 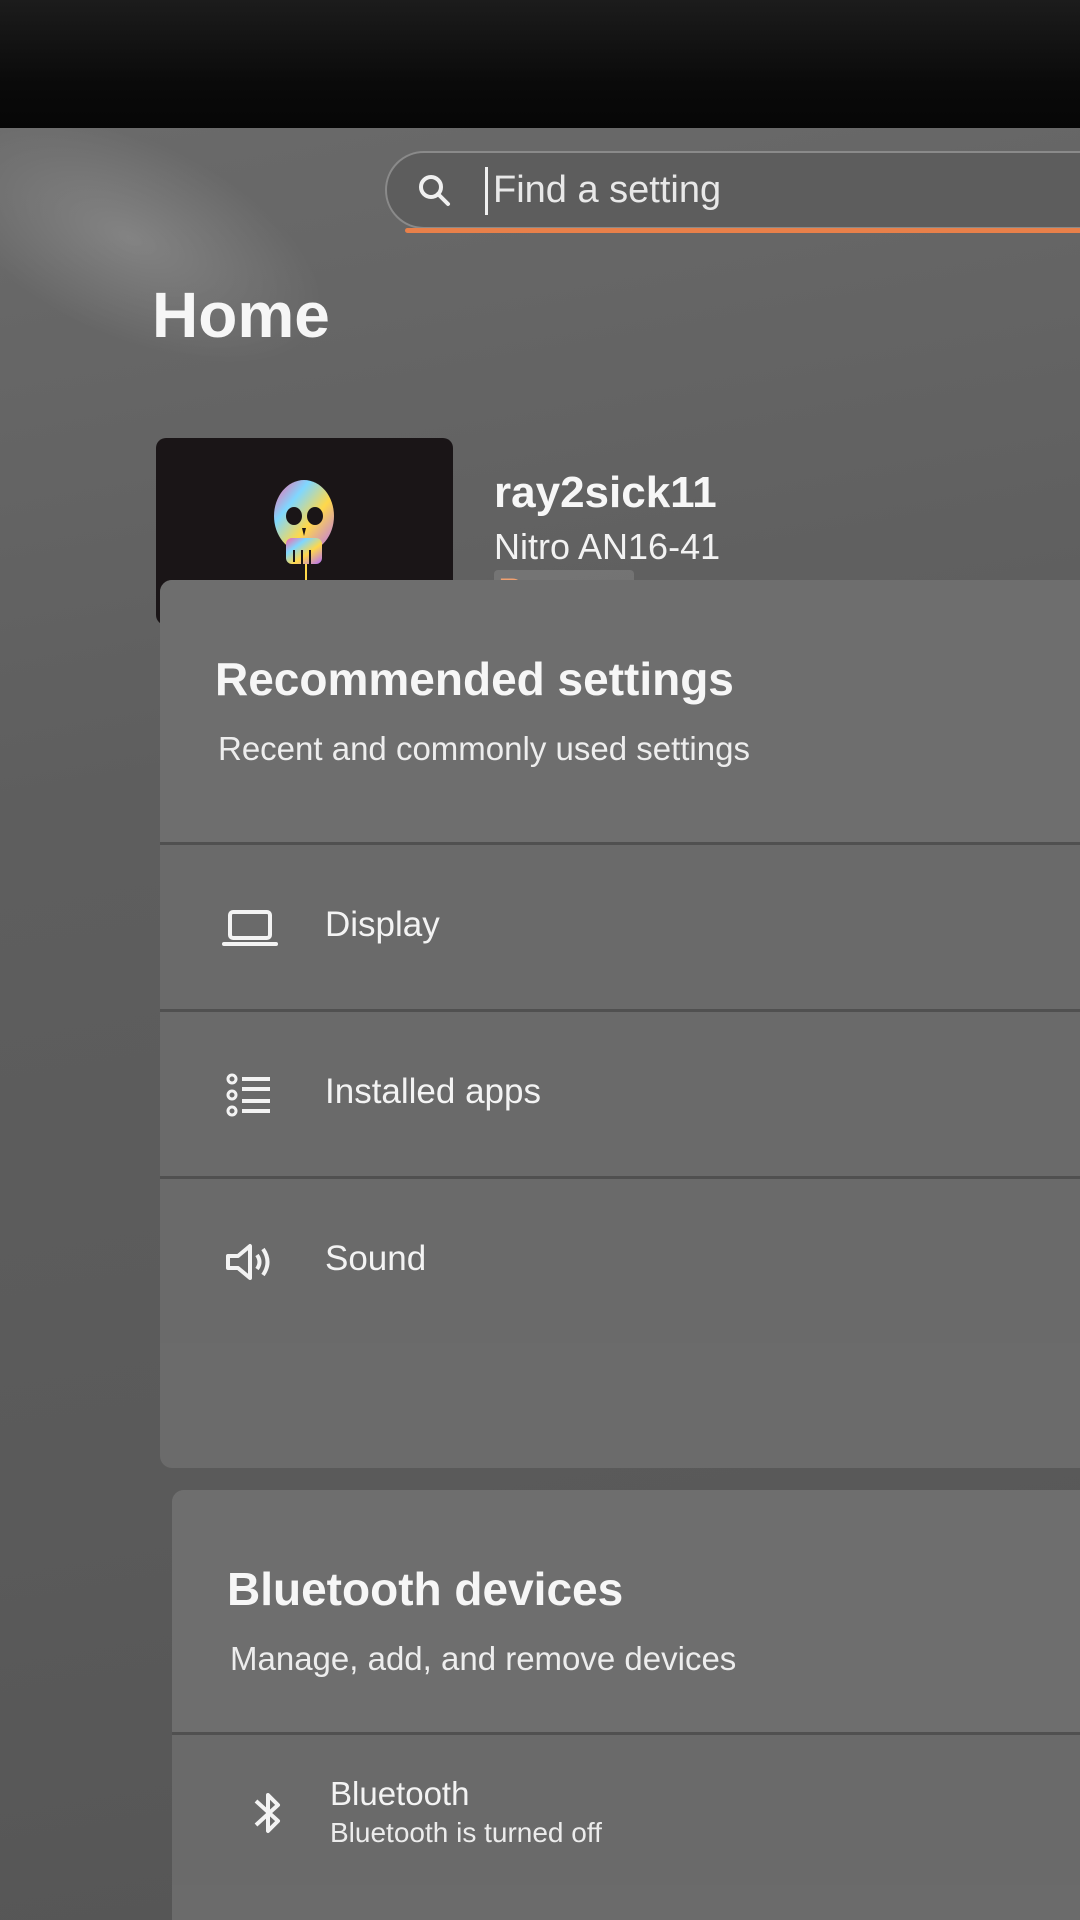 I want to click on monitor-bezel, so click(x=540, y=70).